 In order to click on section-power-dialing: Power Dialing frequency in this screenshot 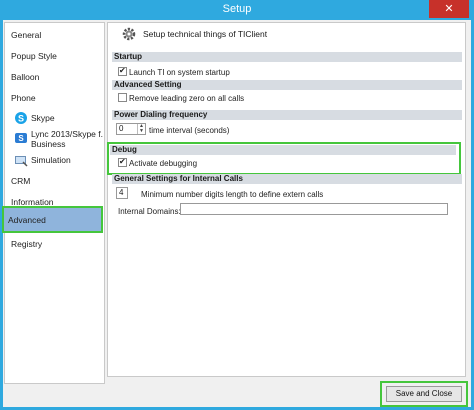, I will do `click(287, 115)`.